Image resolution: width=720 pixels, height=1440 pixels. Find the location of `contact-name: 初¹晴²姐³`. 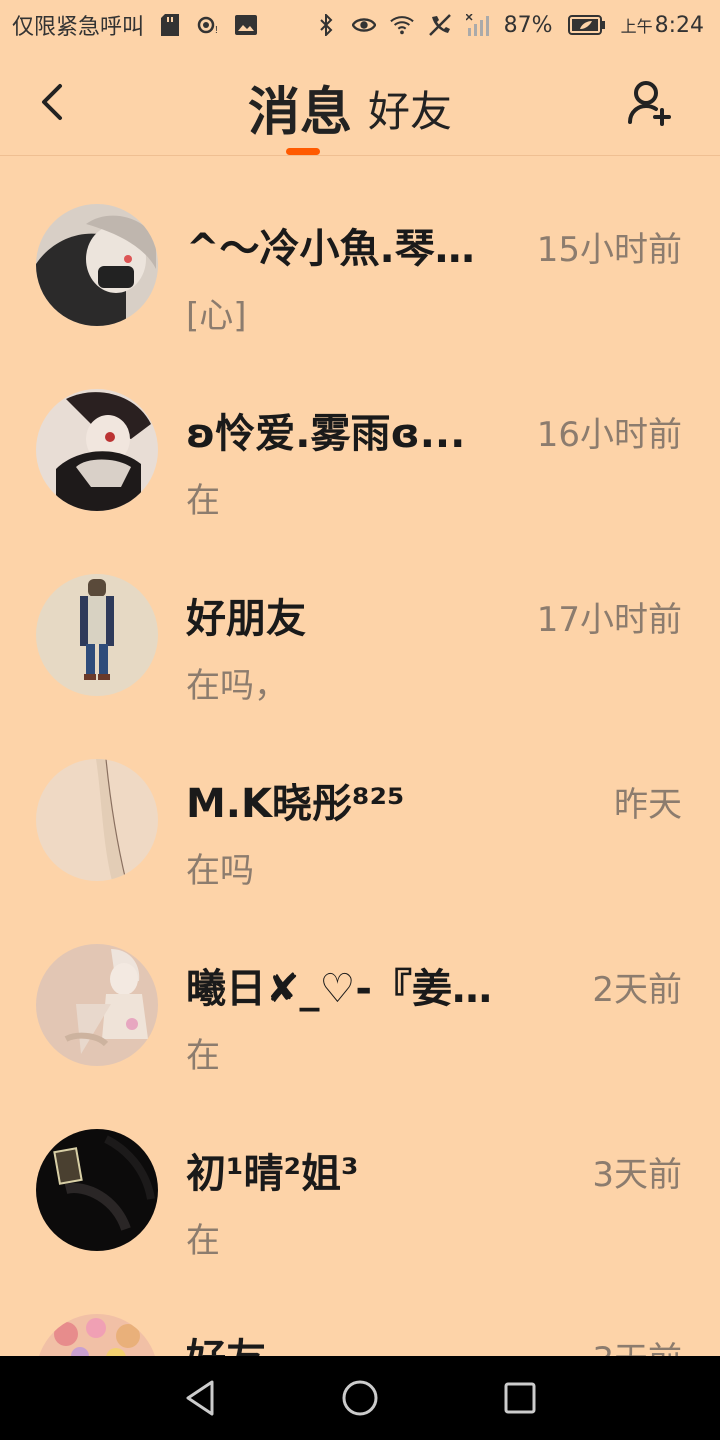

contact-name: 初¹晴²姐³ is located at coordinates (272, 1174).